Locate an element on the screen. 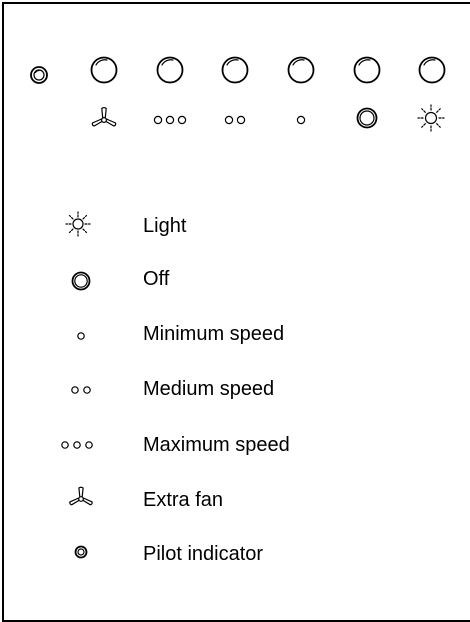 The image size is (470, 622). legend-extra-fan-icon is located at coordinates (81, 496).